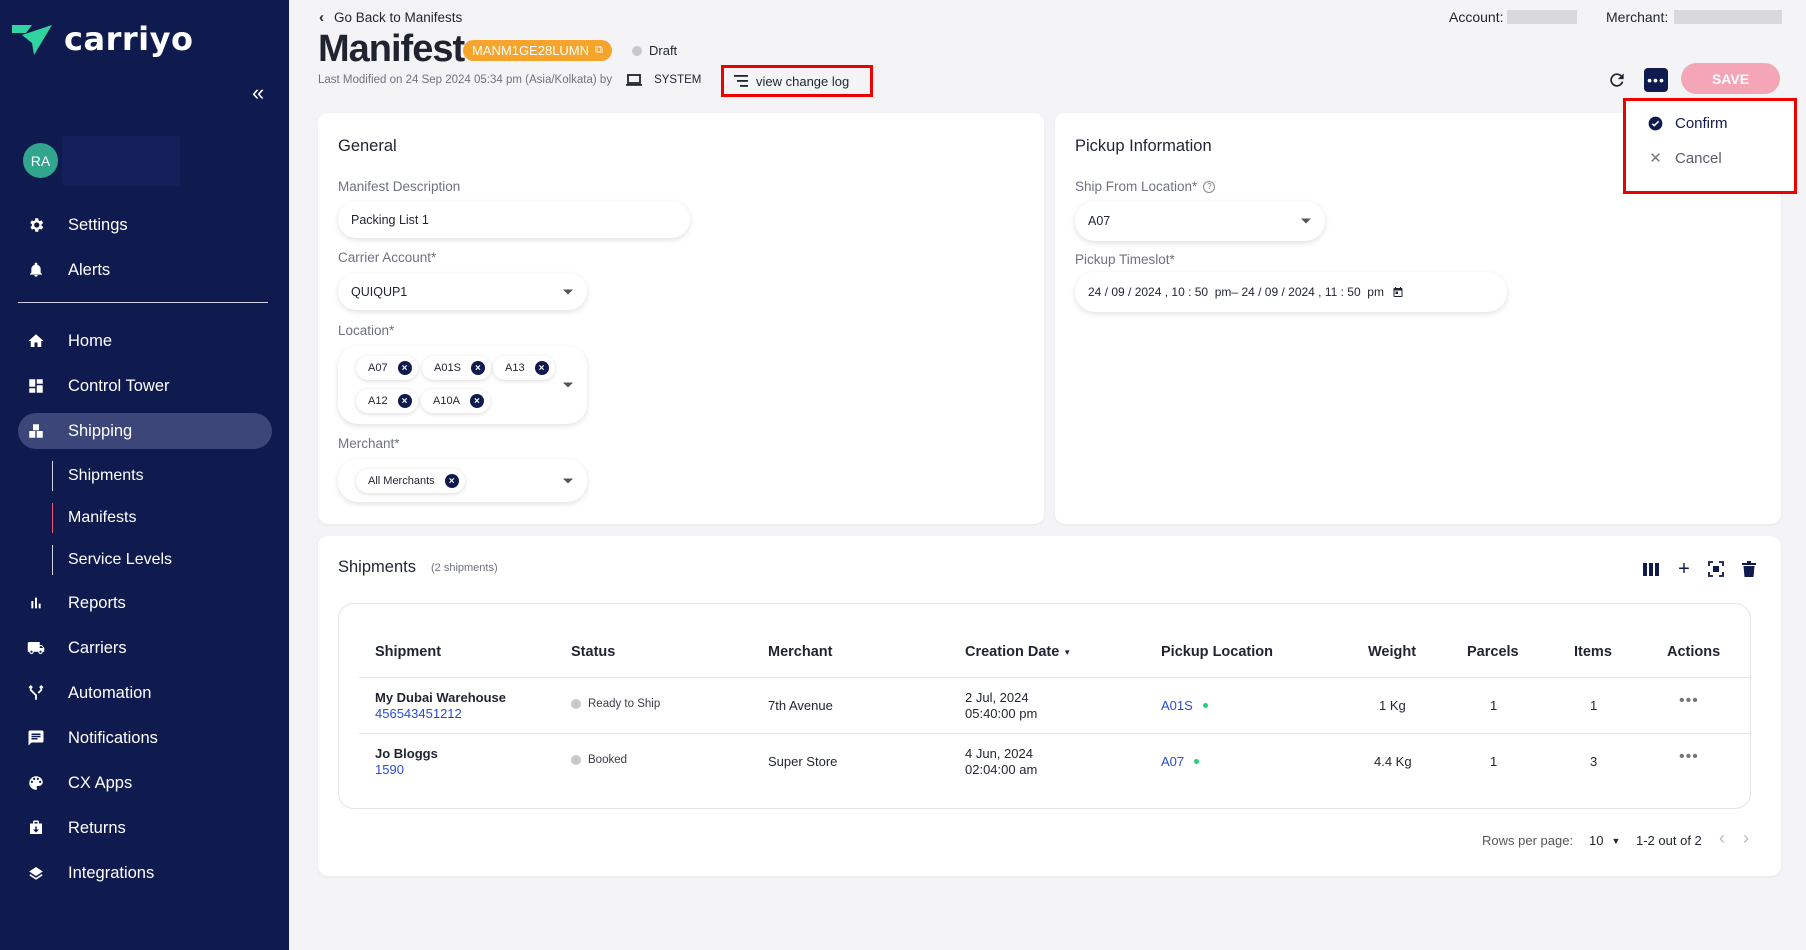 Image resolution: width=1806 pixels, height=950 pixels. I want to click on location-chip: A13 ×, so click(524, 368).